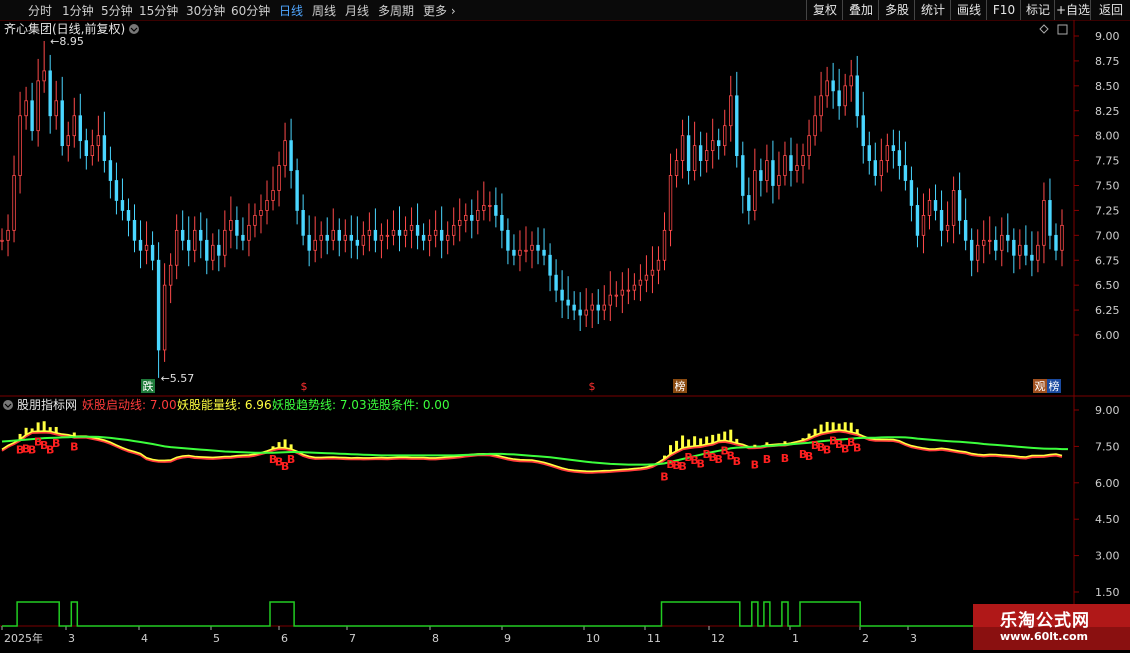 This screenshot has height=653, width=1130. Describe the element at coordinates (824, 10) in the screenshot. I see `toolbar-button-0: 复权` at that location.